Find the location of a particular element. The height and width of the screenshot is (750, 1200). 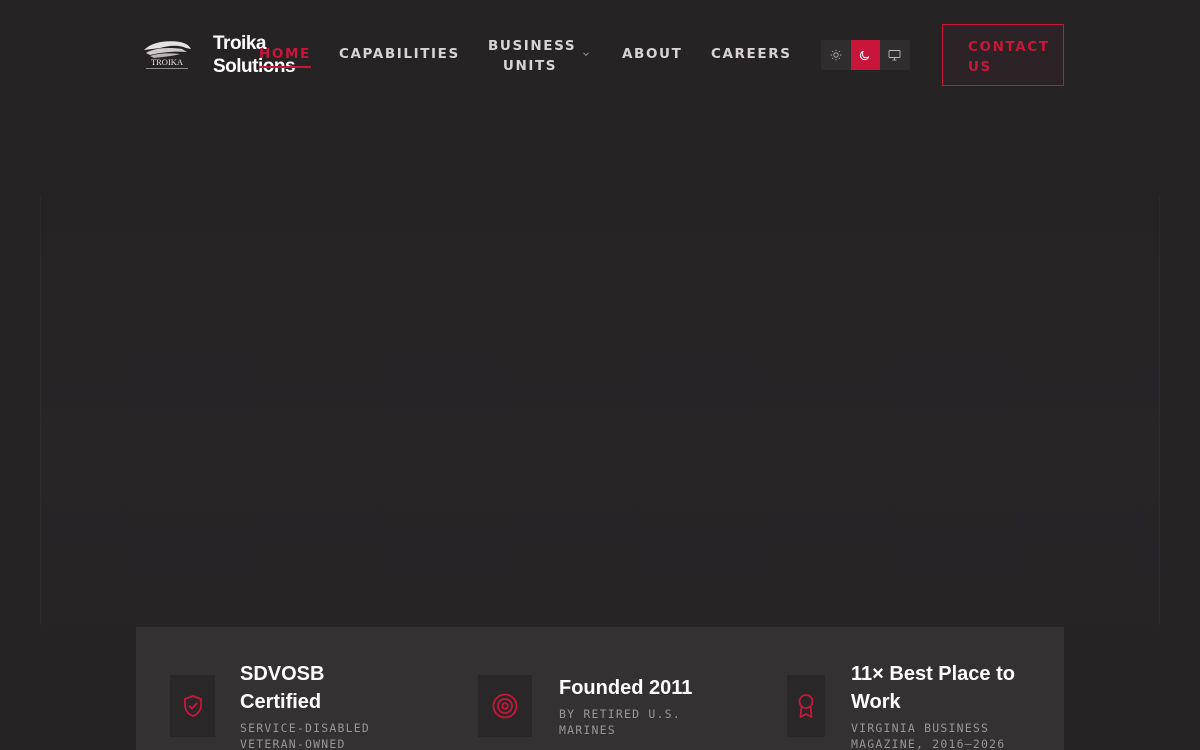

theme-light-button is located at coordinates (836, 55).